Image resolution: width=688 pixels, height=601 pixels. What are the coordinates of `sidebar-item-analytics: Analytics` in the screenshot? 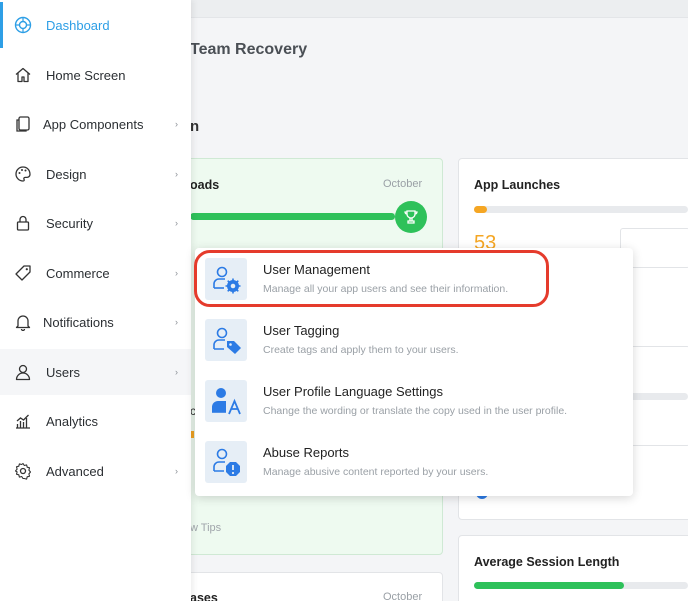 It's located at (95, 421).